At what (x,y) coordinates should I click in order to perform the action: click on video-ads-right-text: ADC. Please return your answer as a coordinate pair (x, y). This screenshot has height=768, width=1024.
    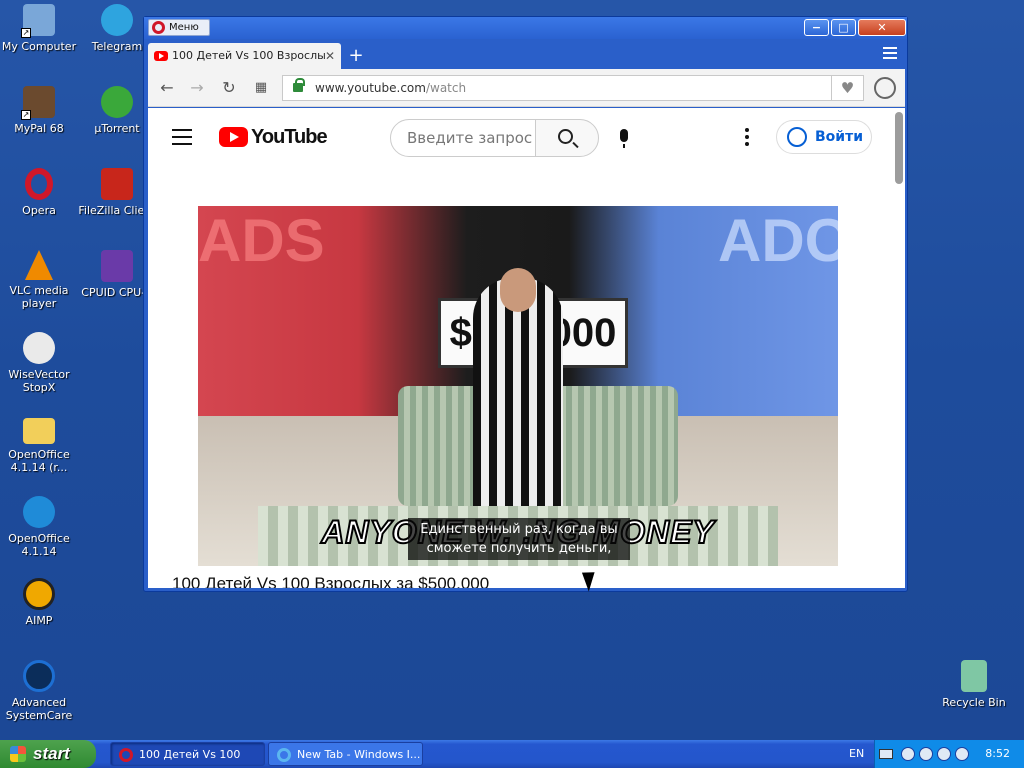
    Looking at the image, I should click on (778, 240).